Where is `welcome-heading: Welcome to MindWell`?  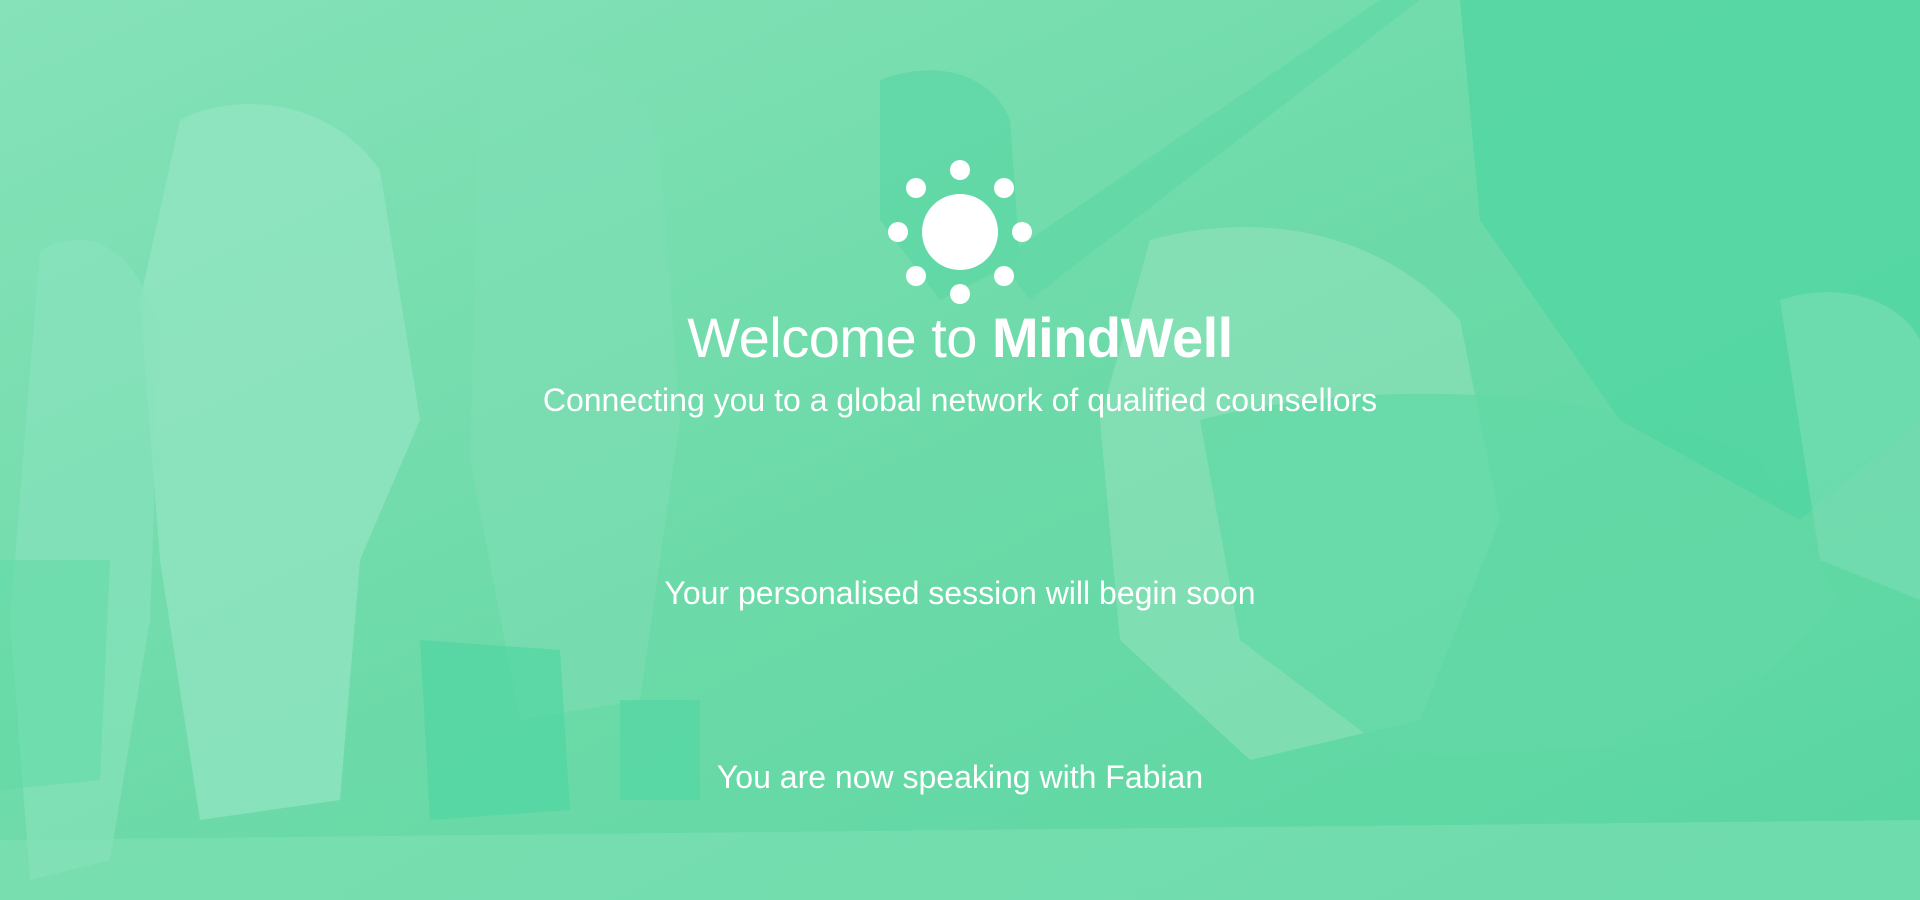 welcome-heading: Welcome to MindWell is located at coordinates (960, 338).